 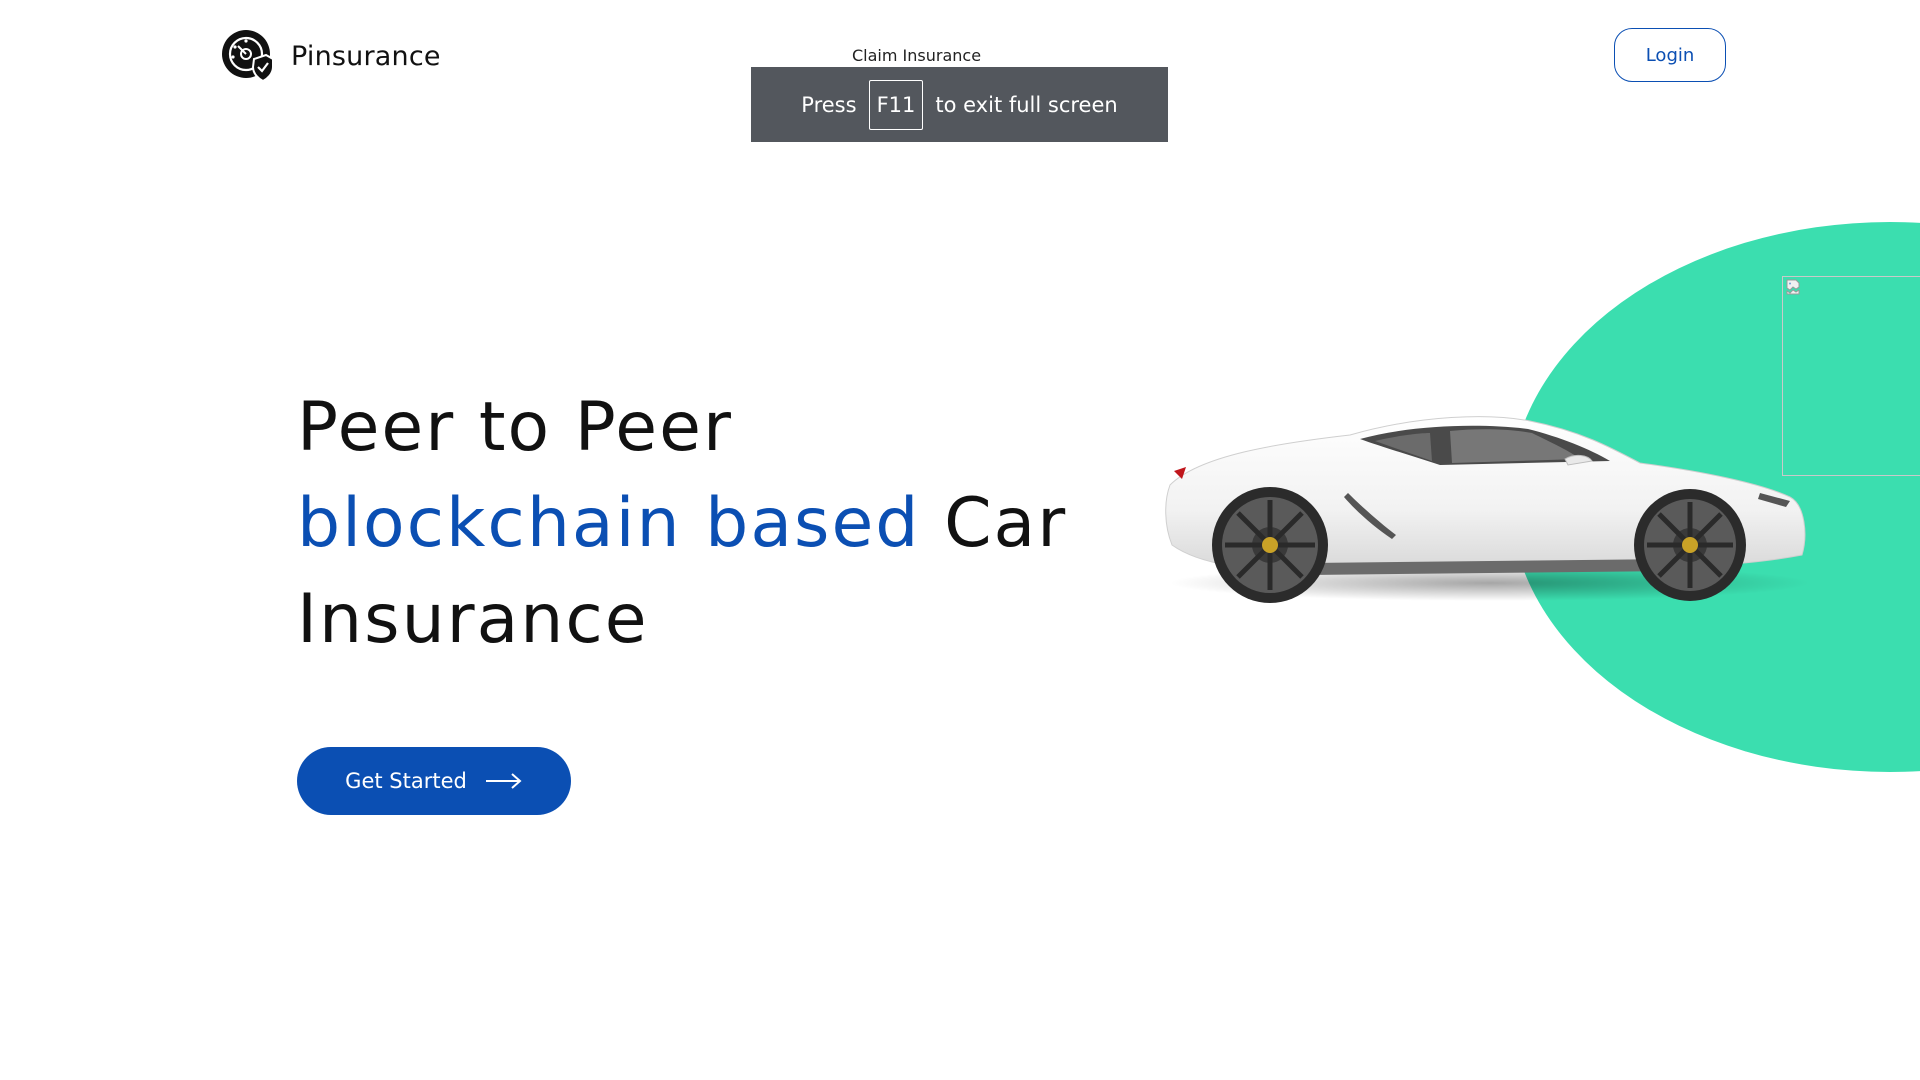 I want to click on broken-image-icon, so click(x=1793, y=287).